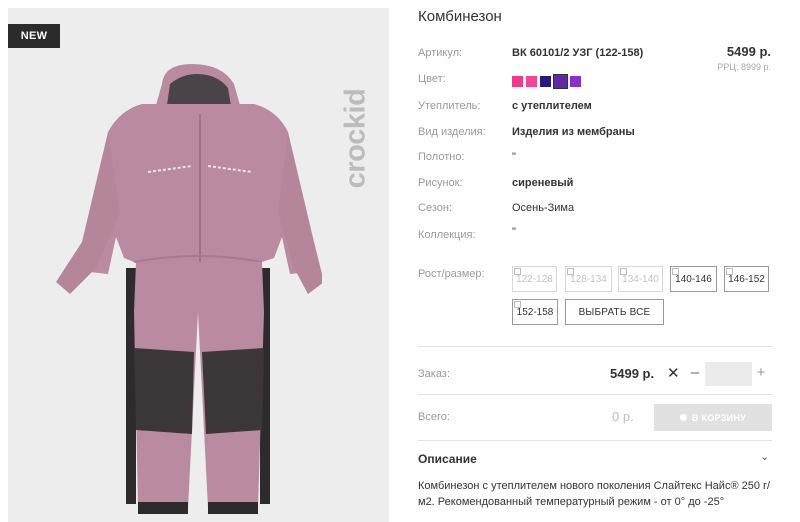 This screenshot has height=522, width=800. Describe the element at coordinates (440, 53) in the screenshot. I see `spec-label-article: Артикул:` at that location.